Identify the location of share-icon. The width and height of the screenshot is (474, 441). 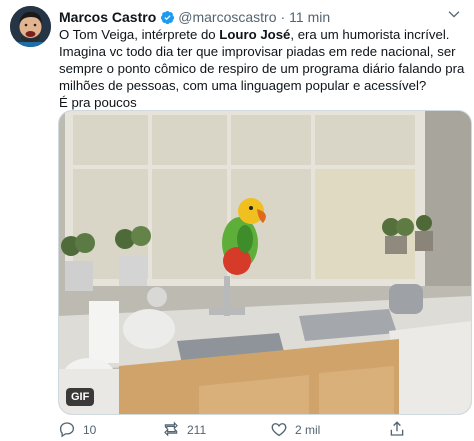
(397, 430).